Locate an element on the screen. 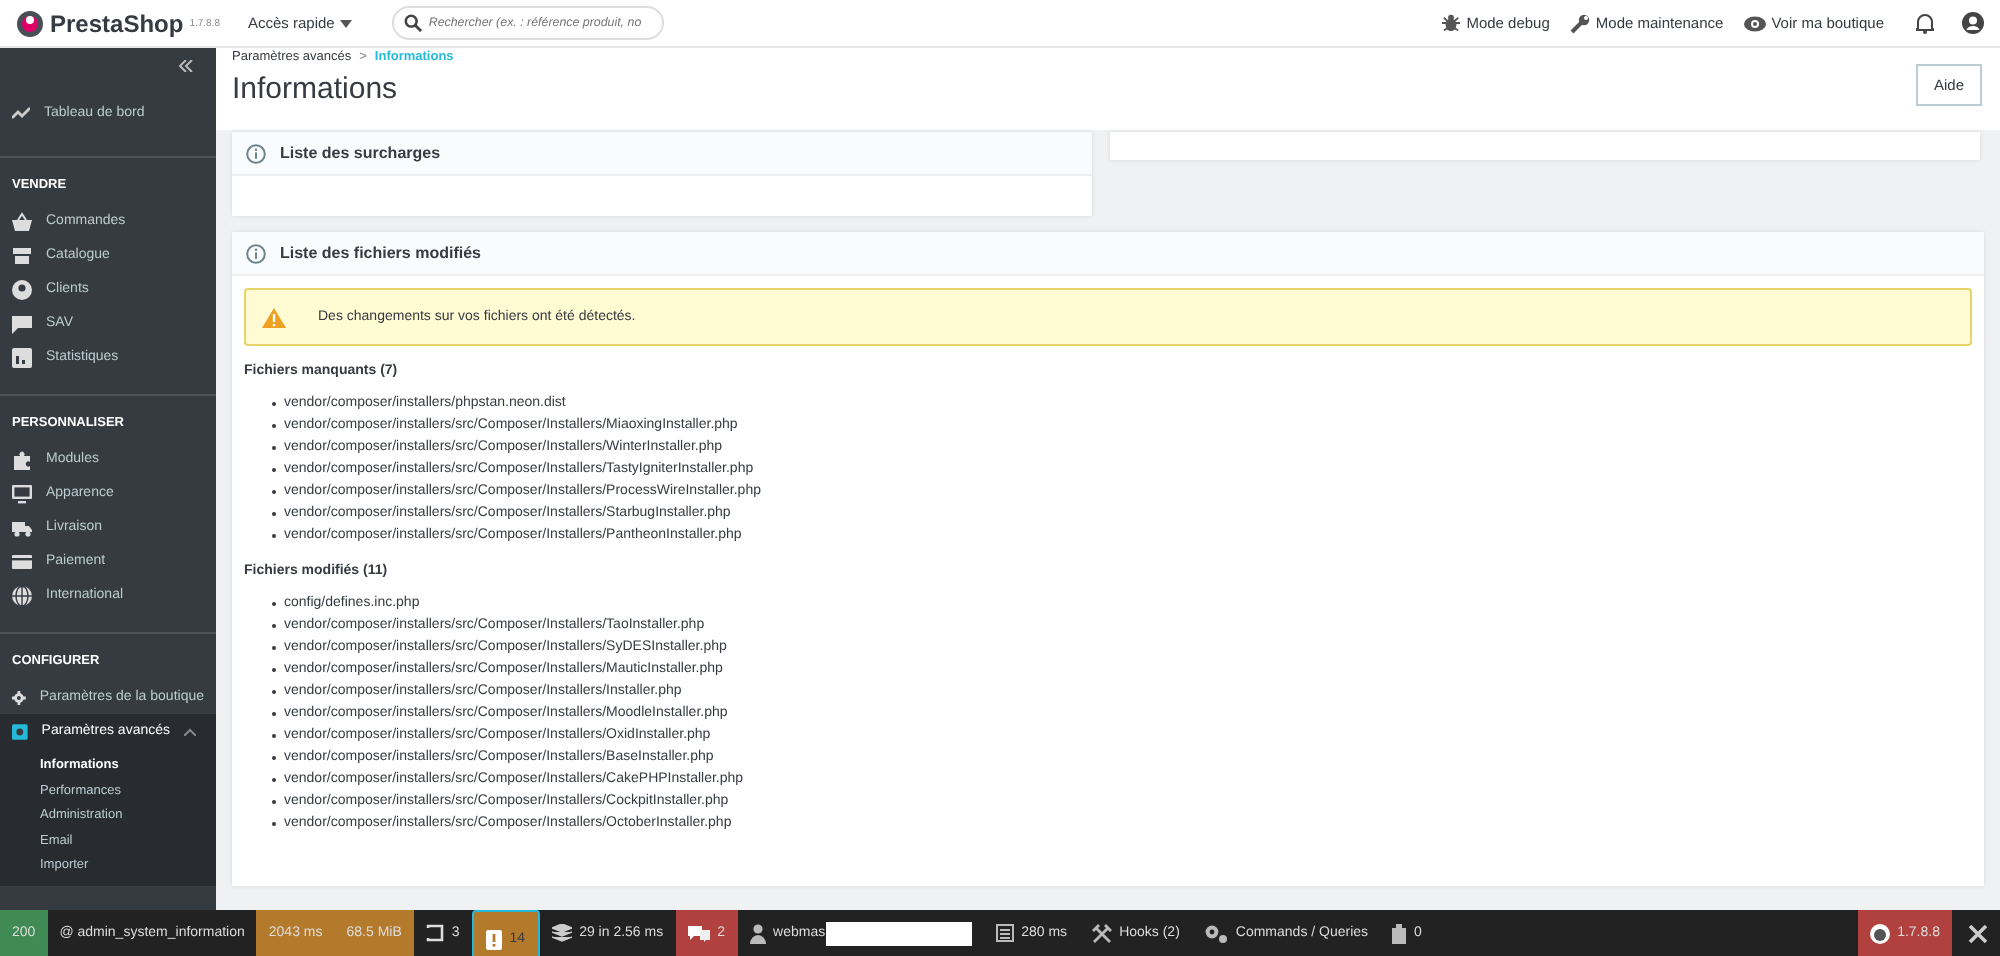 The width and height of the screenshot is (2000, 956). alert-icon is located at coordinates (493, 939).